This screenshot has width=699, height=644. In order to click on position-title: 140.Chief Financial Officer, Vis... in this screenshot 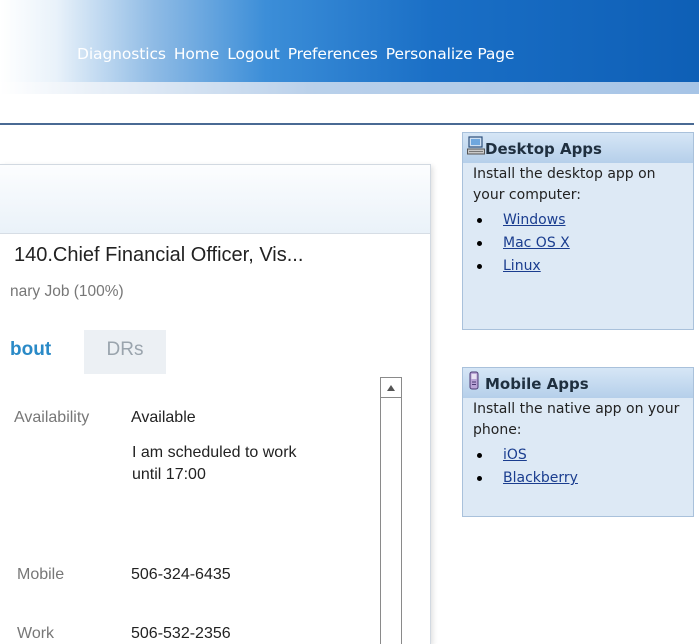, I will do `click(159, 255)`.